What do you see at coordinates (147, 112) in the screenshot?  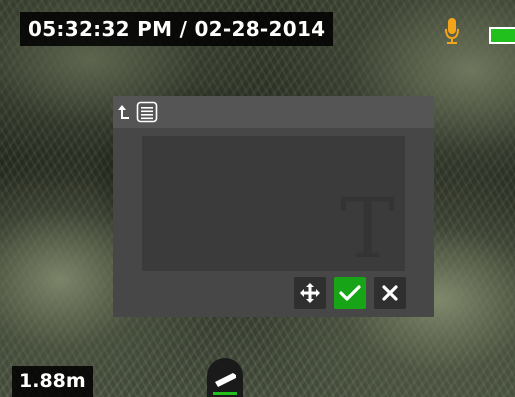 I see `list-icon` at bounding box center [147, 112].